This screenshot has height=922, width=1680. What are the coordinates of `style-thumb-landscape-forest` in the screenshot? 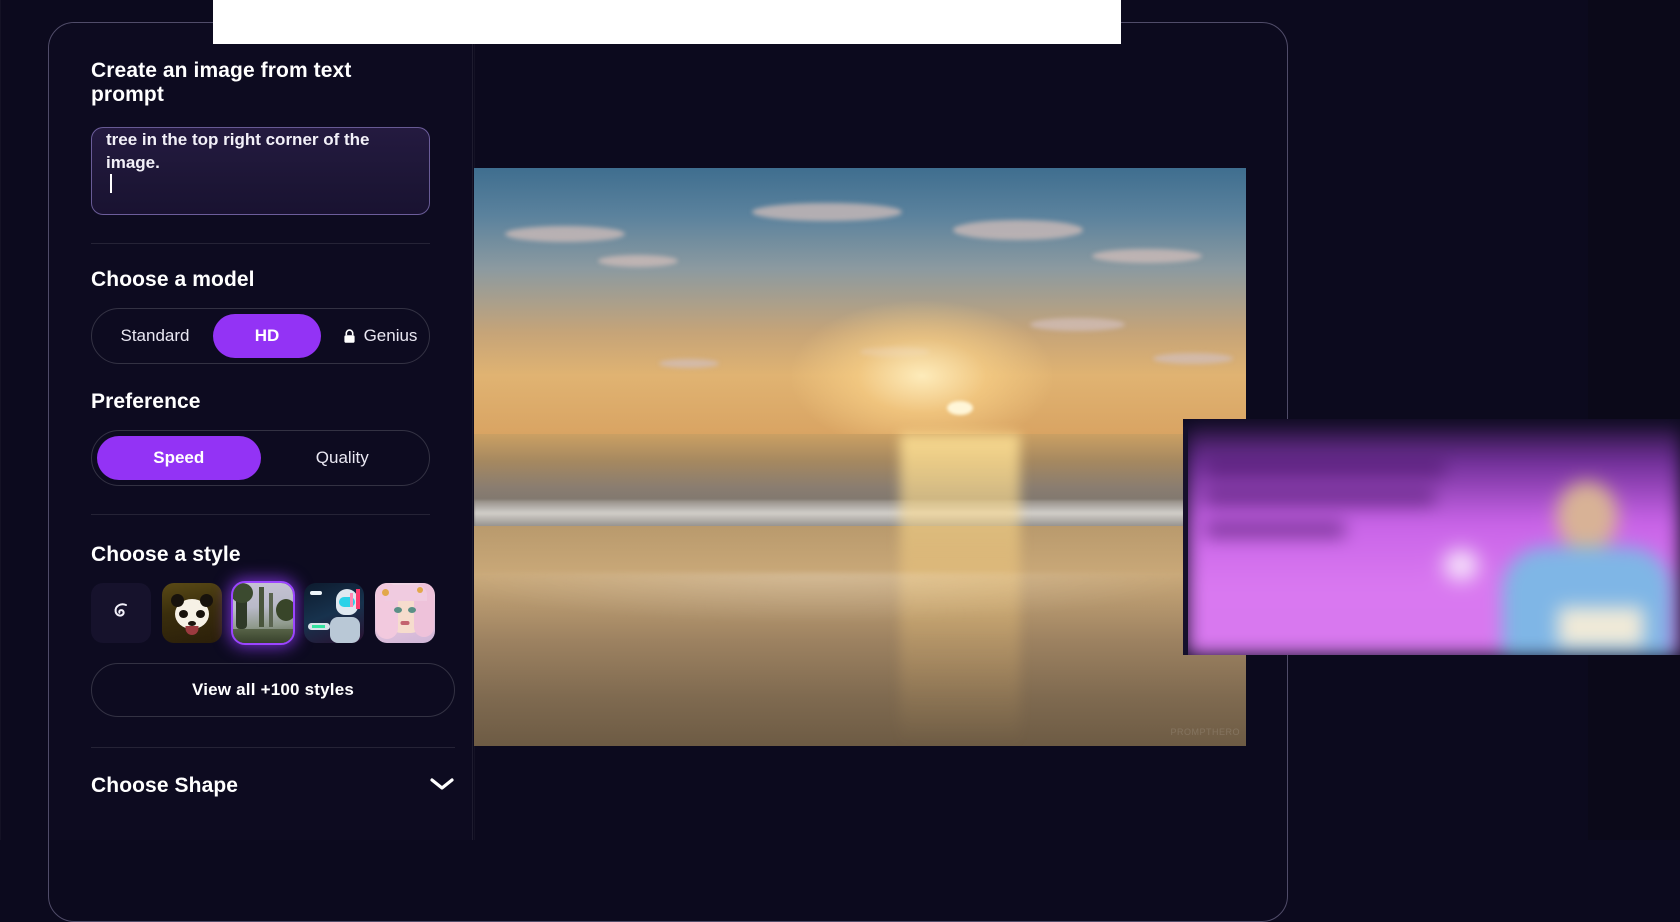 It's located at (263, 613).